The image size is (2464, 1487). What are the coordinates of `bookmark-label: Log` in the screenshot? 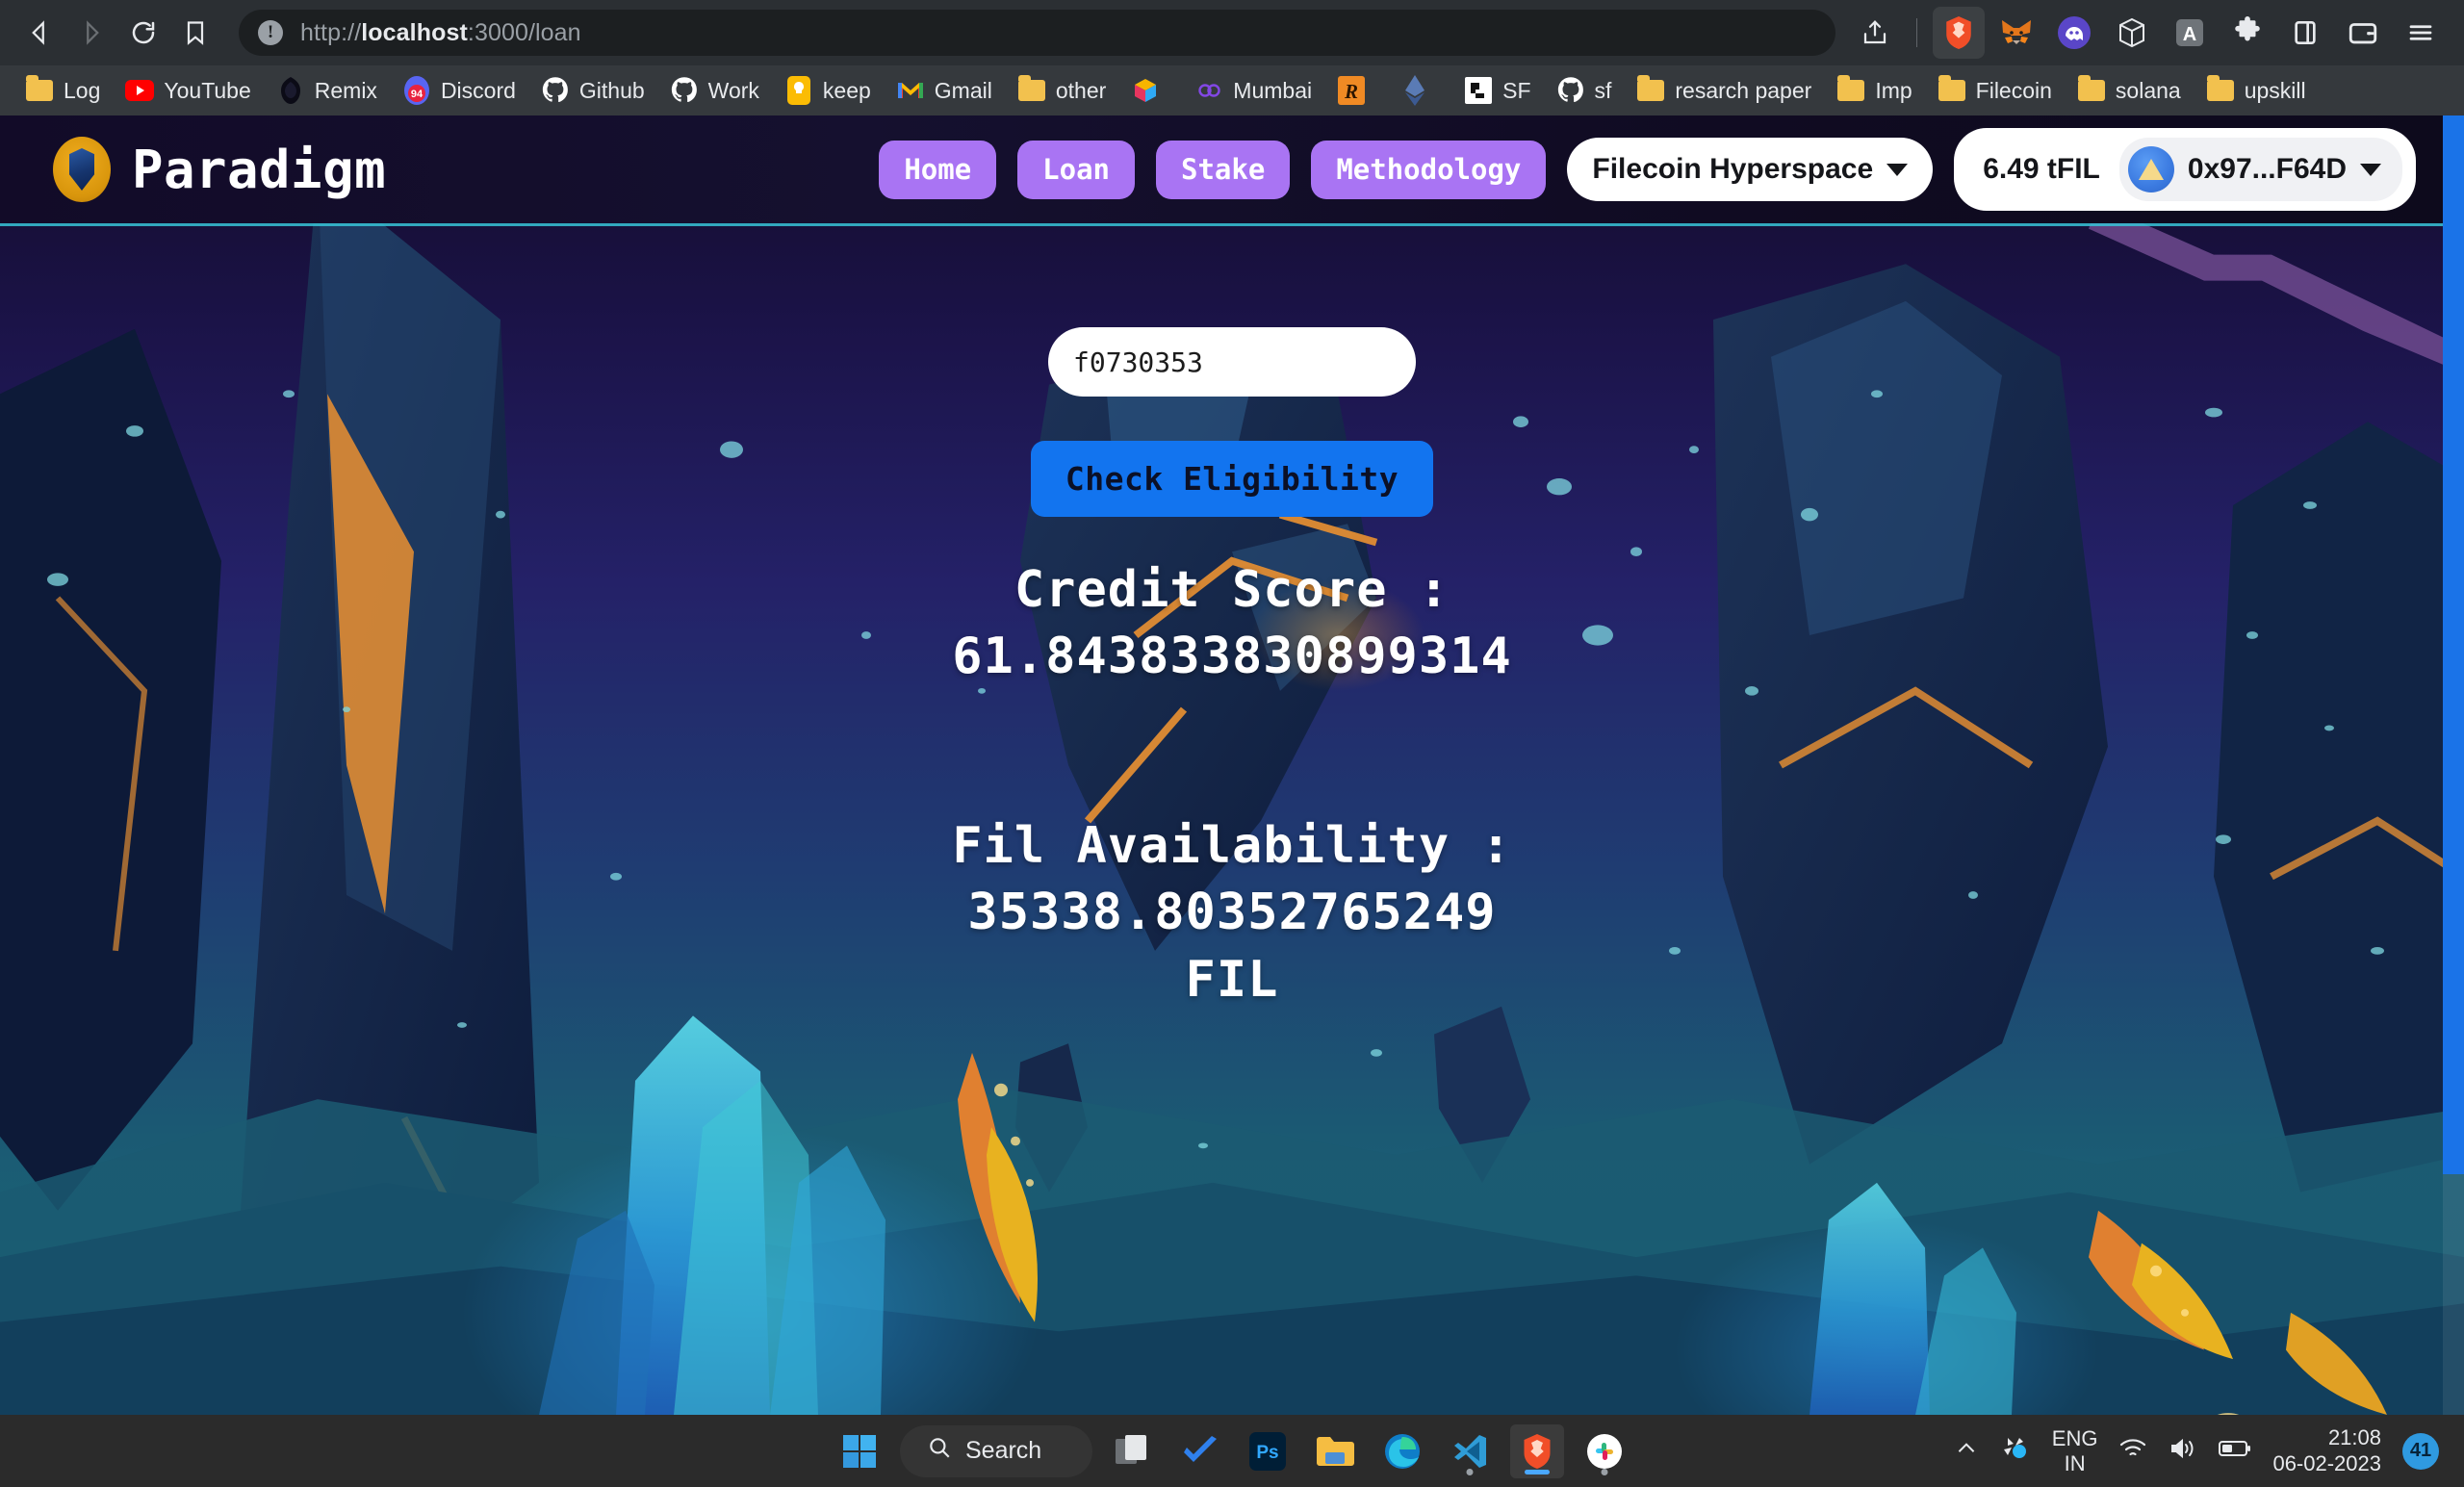 It's located at (82, 90).